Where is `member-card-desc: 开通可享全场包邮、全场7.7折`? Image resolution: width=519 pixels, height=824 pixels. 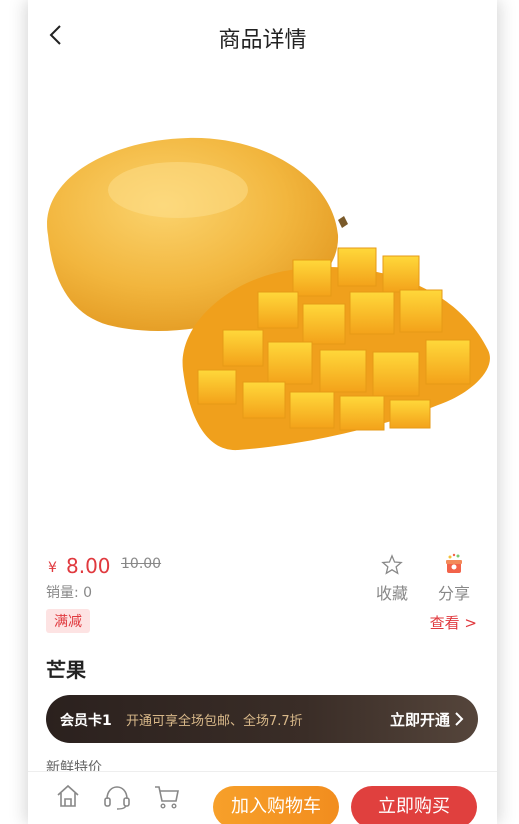 member-card-desc: 开通可享全场包邮、全场7.7折 is located at coordinates (214, 721).